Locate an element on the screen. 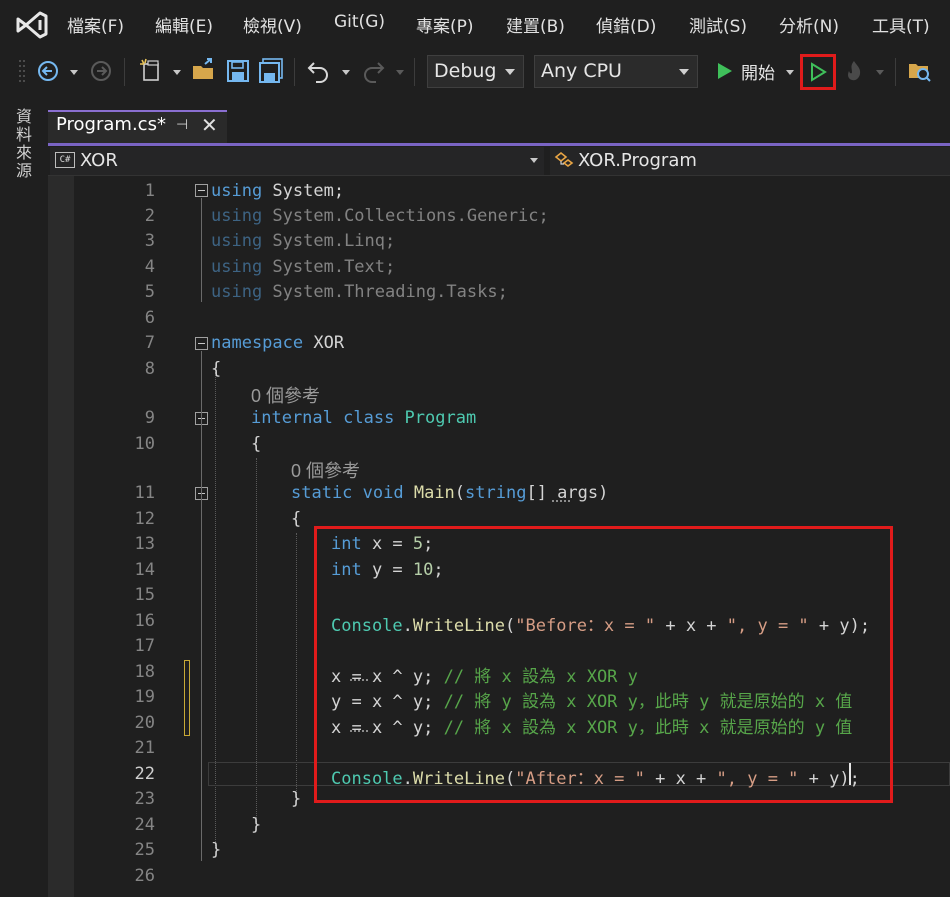 This screenshot has width=950, height=897. back-dropdown-caret-icon is located at coordinates (74, 72).